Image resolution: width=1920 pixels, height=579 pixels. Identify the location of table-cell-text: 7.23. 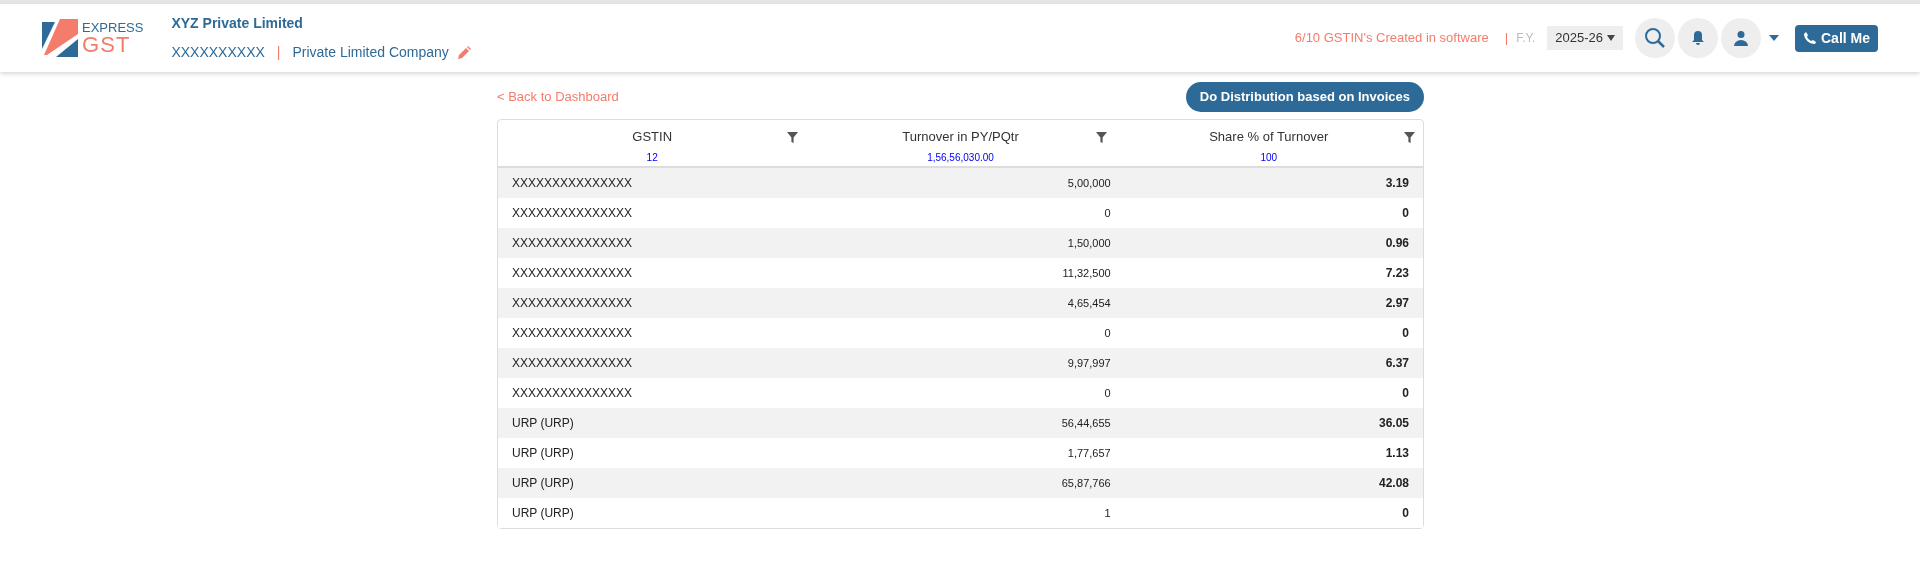
(1397, 273).